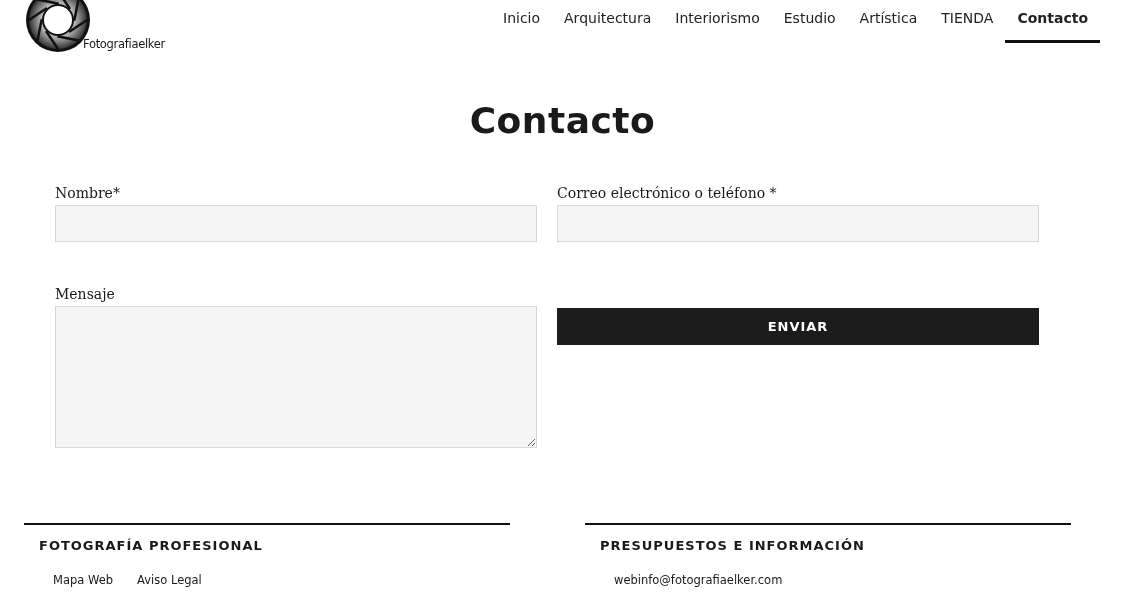 The width and height of the screenshot is (1125, 616). I want to click on nav-link: Artística, so click(888, 21).